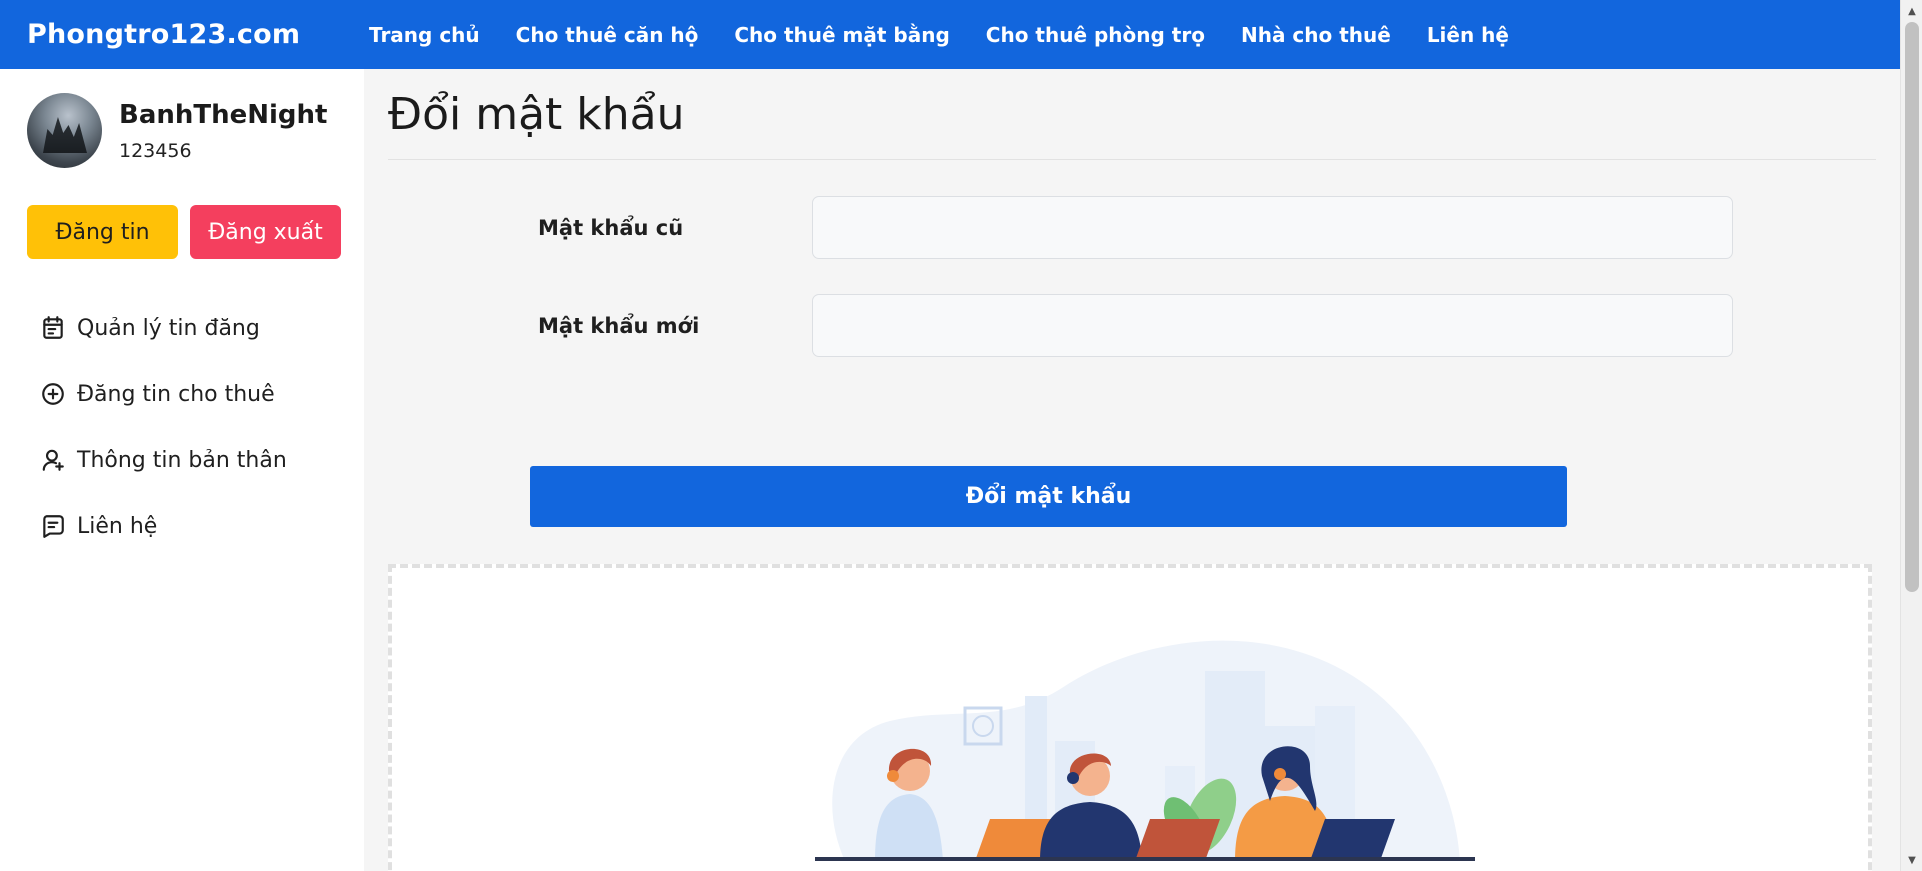 Image resolution: width=1922 pixels, height=871 pixels. What do you see at coordinates (168, 328) in the screenshot?
I see `sidebar-item-label: Quản lý tin đăng` at bounding box center [168, 328].